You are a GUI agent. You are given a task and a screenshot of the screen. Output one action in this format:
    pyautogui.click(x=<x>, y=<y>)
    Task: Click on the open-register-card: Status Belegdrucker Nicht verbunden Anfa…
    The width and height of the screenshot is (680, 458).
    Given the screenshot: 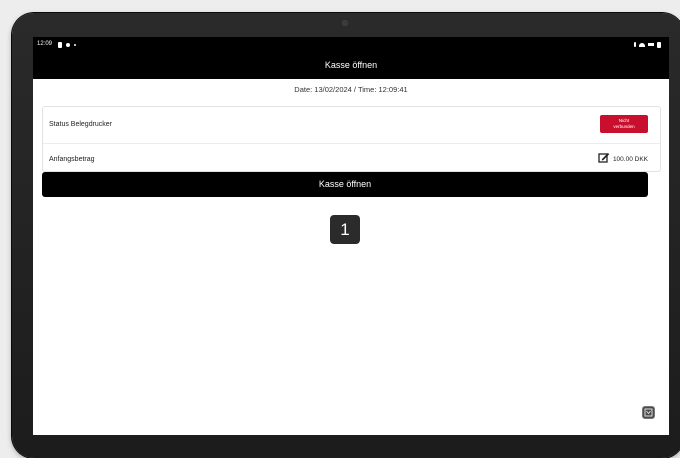 What is the action you would take?
    pyautogui.click(x=351, y=139)
    